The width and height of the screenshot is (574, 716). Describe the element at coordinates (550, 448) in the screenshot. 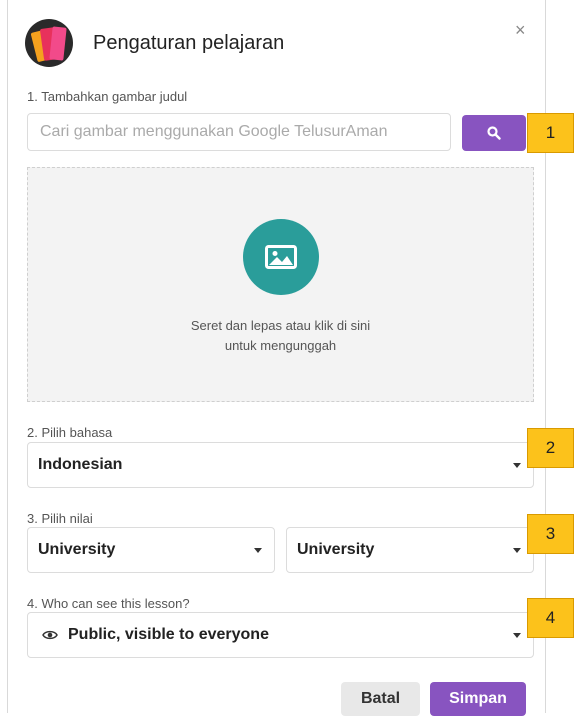

I see `callout-2: 2` at that location.